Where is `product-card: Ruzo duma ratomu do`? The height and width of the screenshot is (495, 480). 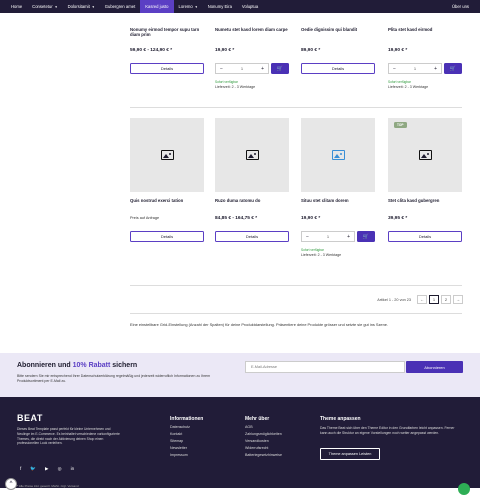
product-card: Ruzo duma ratomu do is located at coordinates (252, 200).